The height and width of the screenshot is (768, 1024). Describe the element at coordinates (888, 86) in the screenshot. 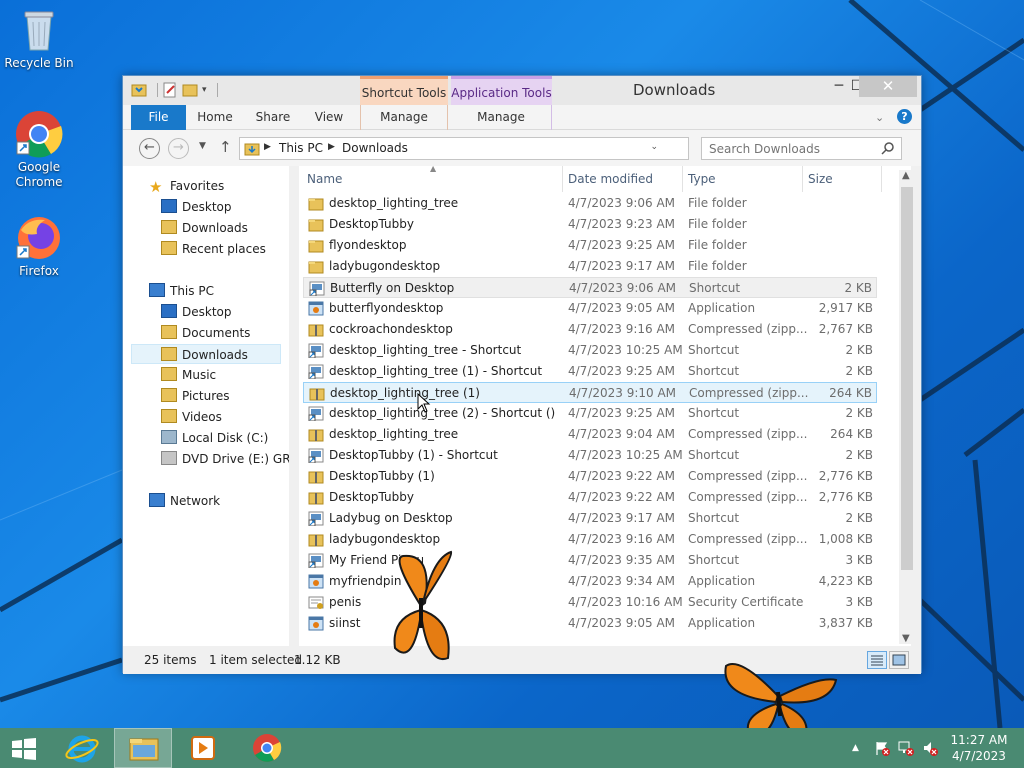

I see `close-button: ✕` at that location.